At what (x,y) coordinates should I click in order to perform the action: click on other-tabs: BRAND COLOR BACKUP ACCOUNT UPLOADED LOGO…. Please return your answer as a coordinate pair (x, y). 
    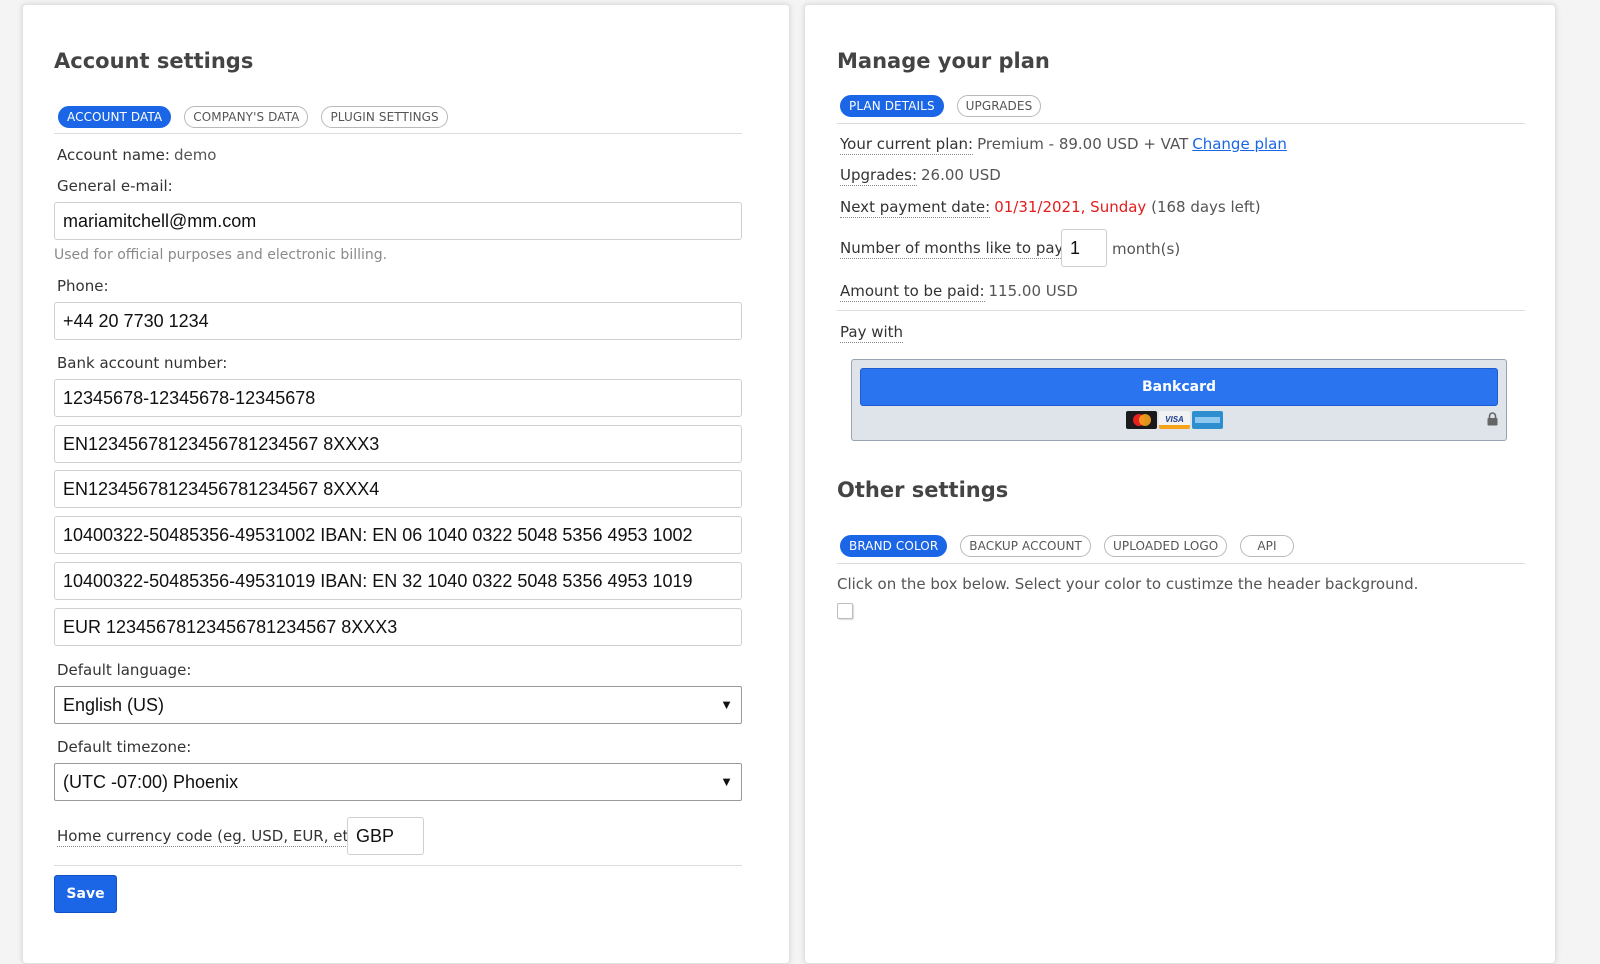
    Looking at the image, I should click on (1067, 546).